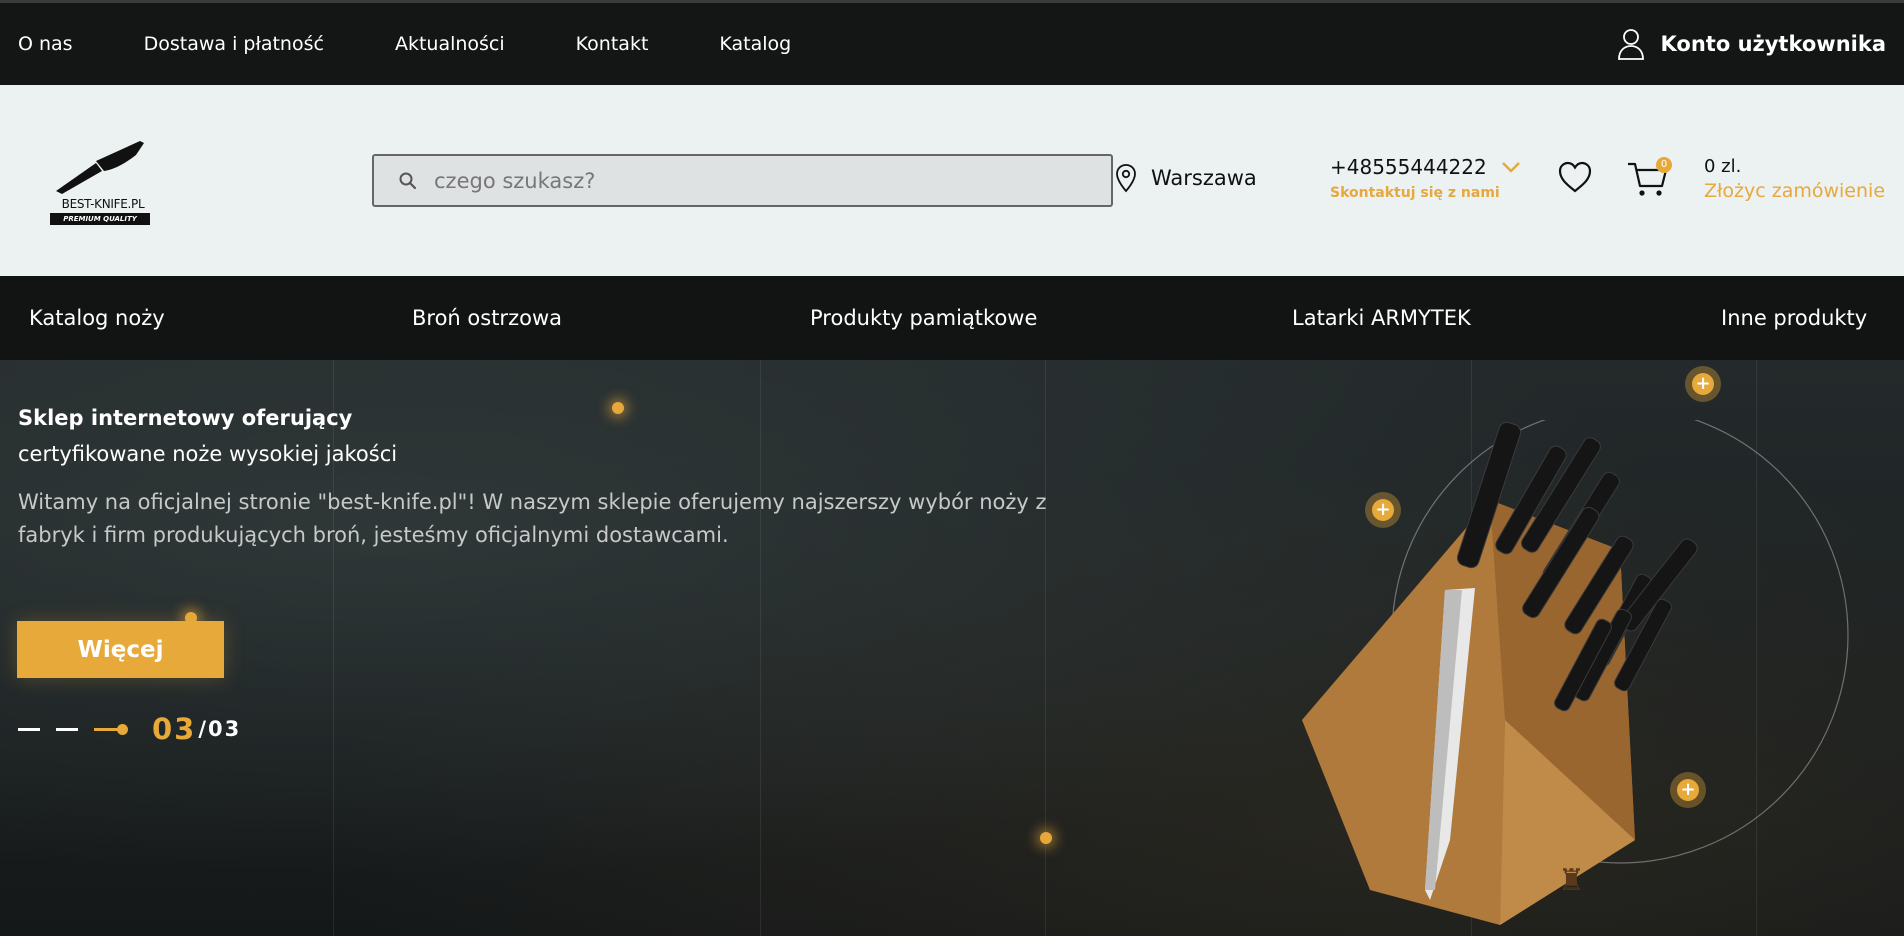 Image resolution: width=1904 pixels, height=936 pixels. What do you see at coordinates (97, 318) in the screenshot?
I see `category-knife-catalog: Katalog noży` at bounding box center [97, 318].